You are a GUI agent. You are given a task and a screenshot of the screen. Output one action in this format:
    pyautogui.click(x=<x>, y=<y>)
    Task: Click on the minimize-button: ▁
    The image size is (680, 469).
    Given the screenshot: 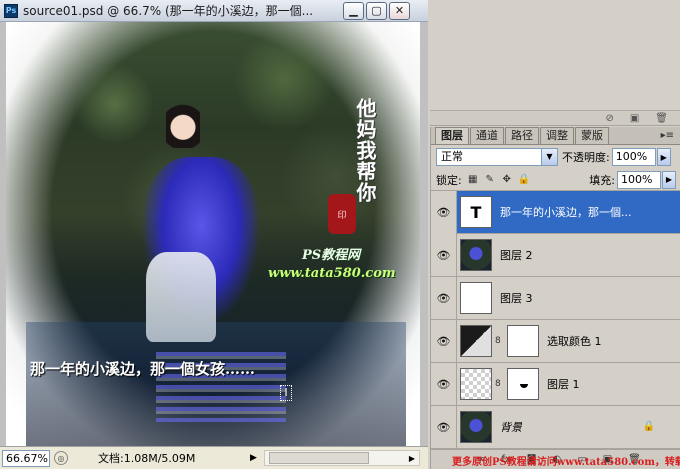 What is the action you would take?
    pyautogui.click(x=353, y=10)
    